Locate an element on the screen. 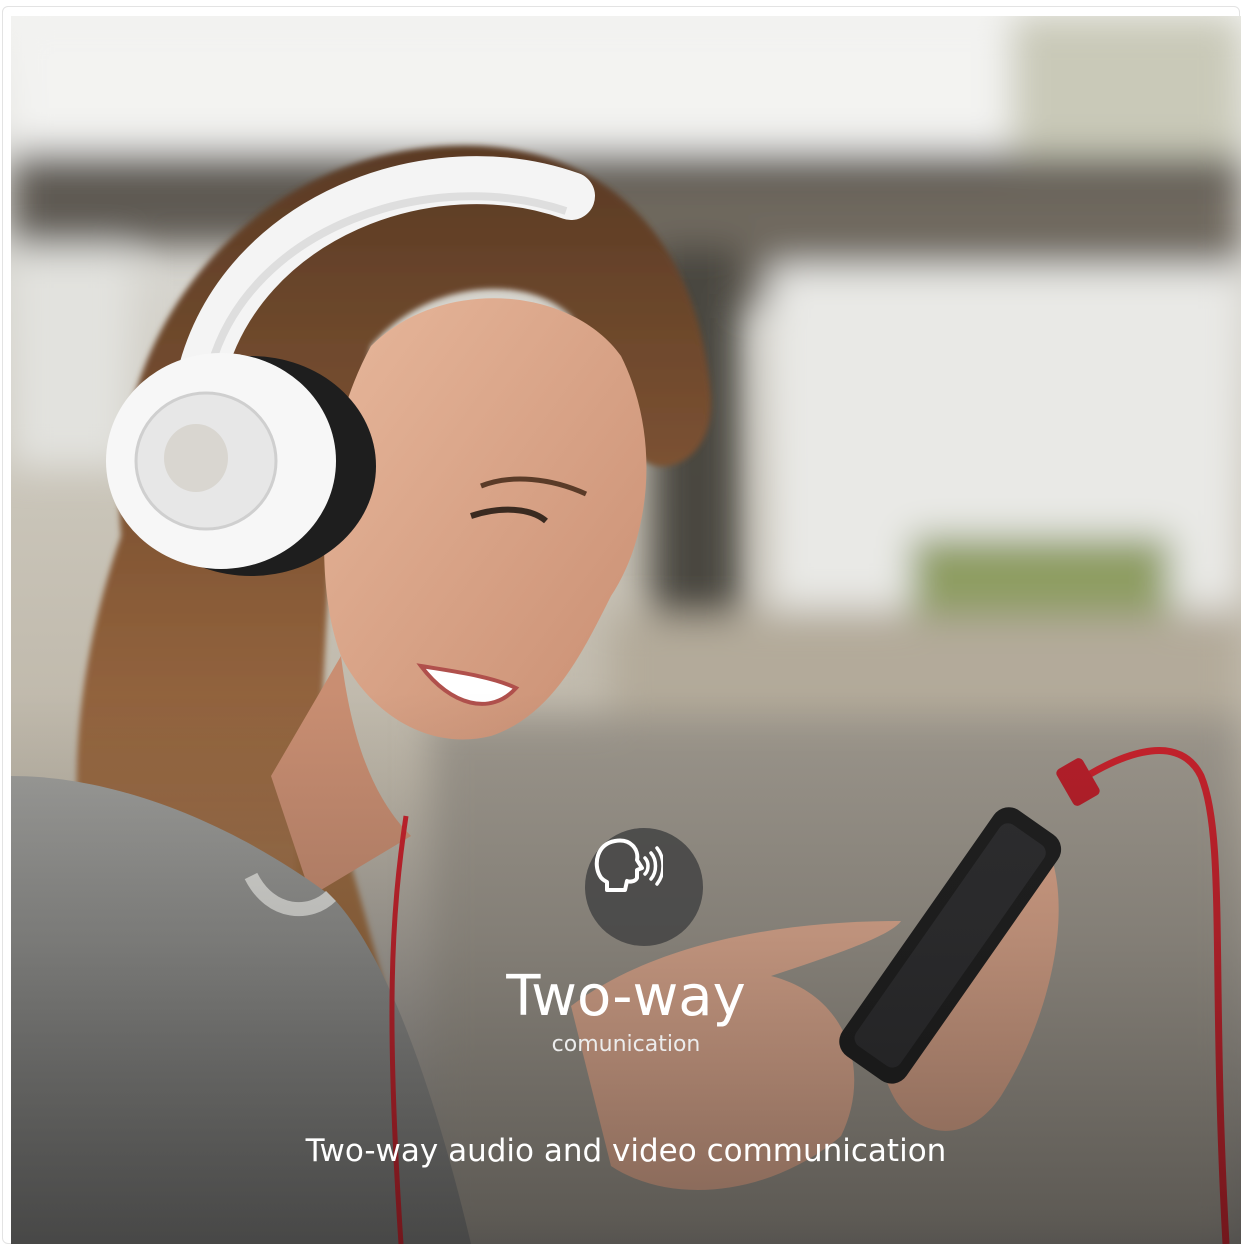 Image resolution: width=1243 pixels, height=1249 pixels. speaking-head-icon is located at coordinates (628, 865).